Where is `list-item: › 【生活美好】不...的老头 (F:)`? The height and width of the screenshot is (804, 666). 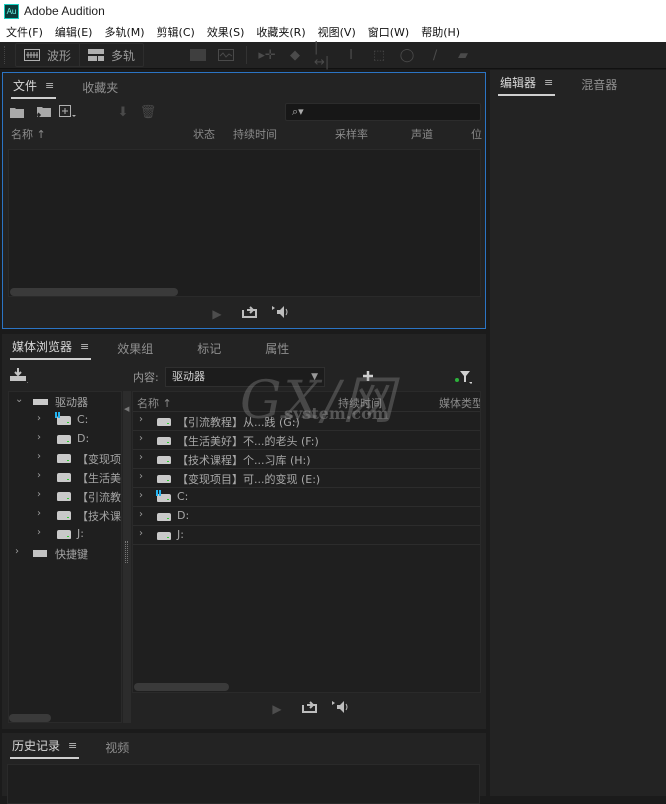 list-item: › 【生活美好】不...的老头 (F:) is located at coordinates (306, 440).